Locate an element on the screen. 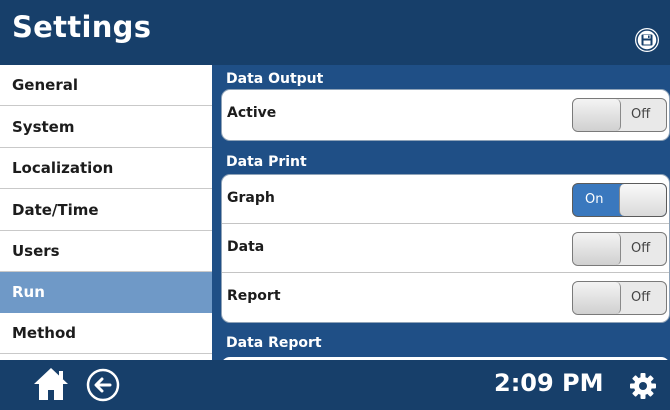 Image resolution: width=670 pixels, height=410 pixels. section-title-data-report: Data Report is located at coordinates (274, 343).